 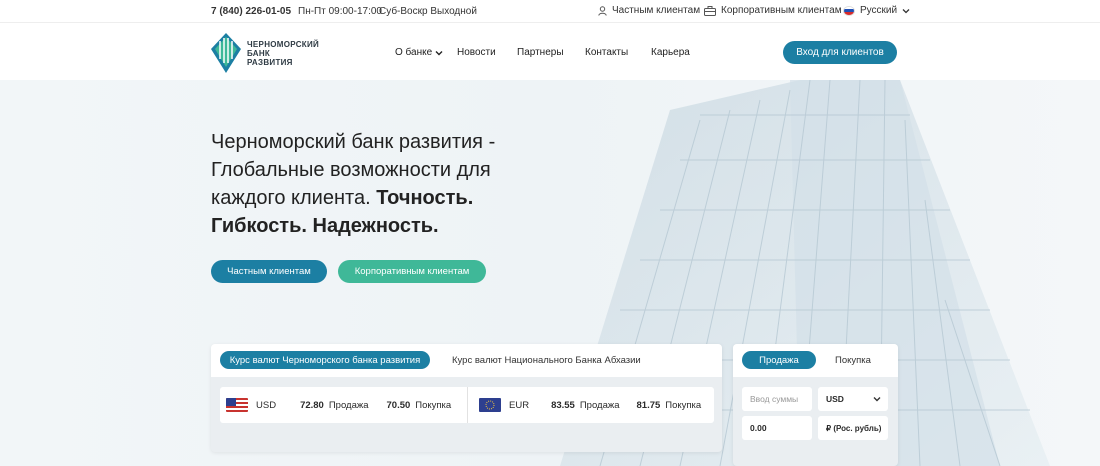 I want to click on weekend-hours: Суб-Воскр Выходной, so click(x=428, y=11).